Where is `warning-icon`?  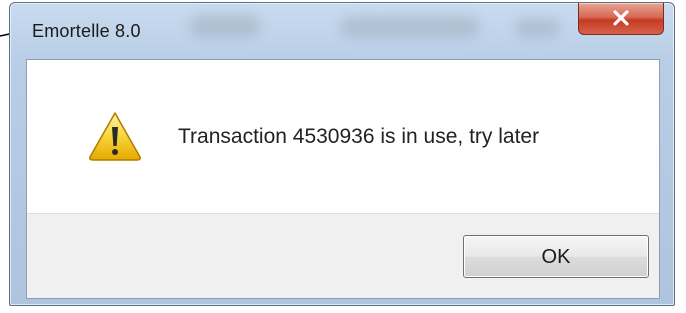 warning-icon is located at coordinates (115, 136).